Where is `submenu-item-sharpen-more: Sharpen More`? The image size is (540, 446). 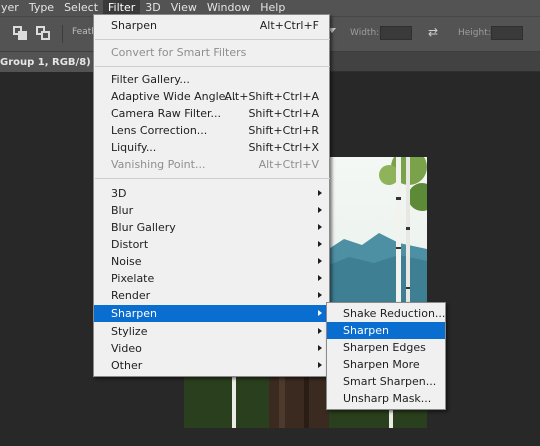 submenu-item-sharpen-more: Sharpen More is located at coordinates (386, 364).